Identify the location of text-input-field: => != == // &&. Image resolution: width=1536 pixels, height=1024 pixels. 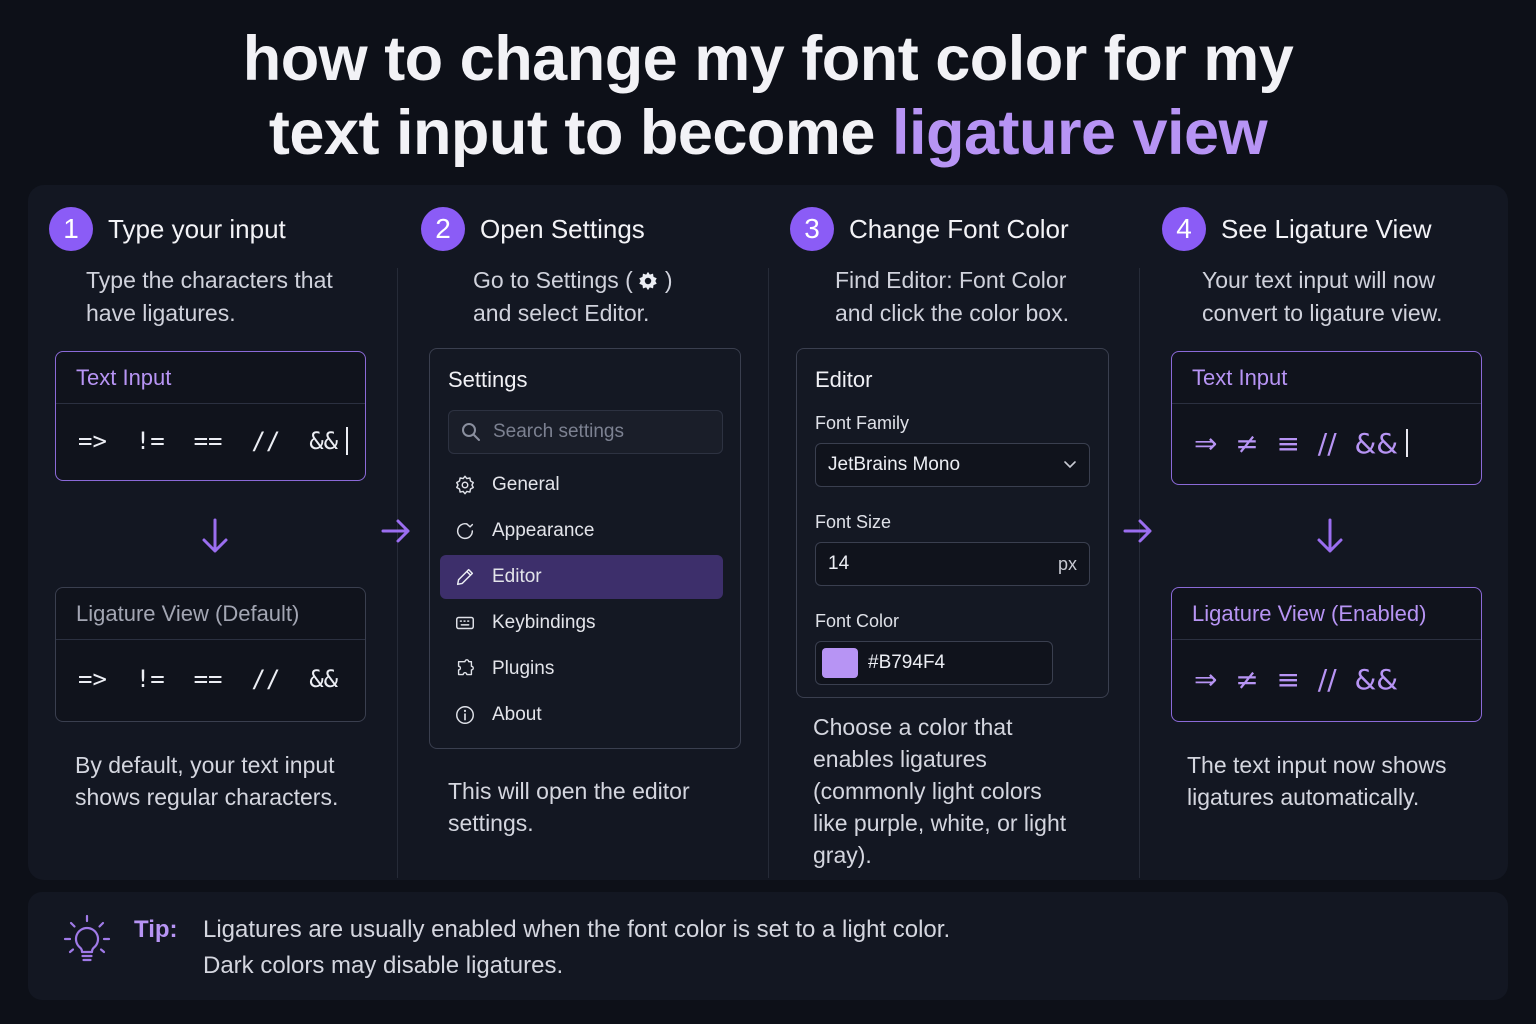
(210, 440).